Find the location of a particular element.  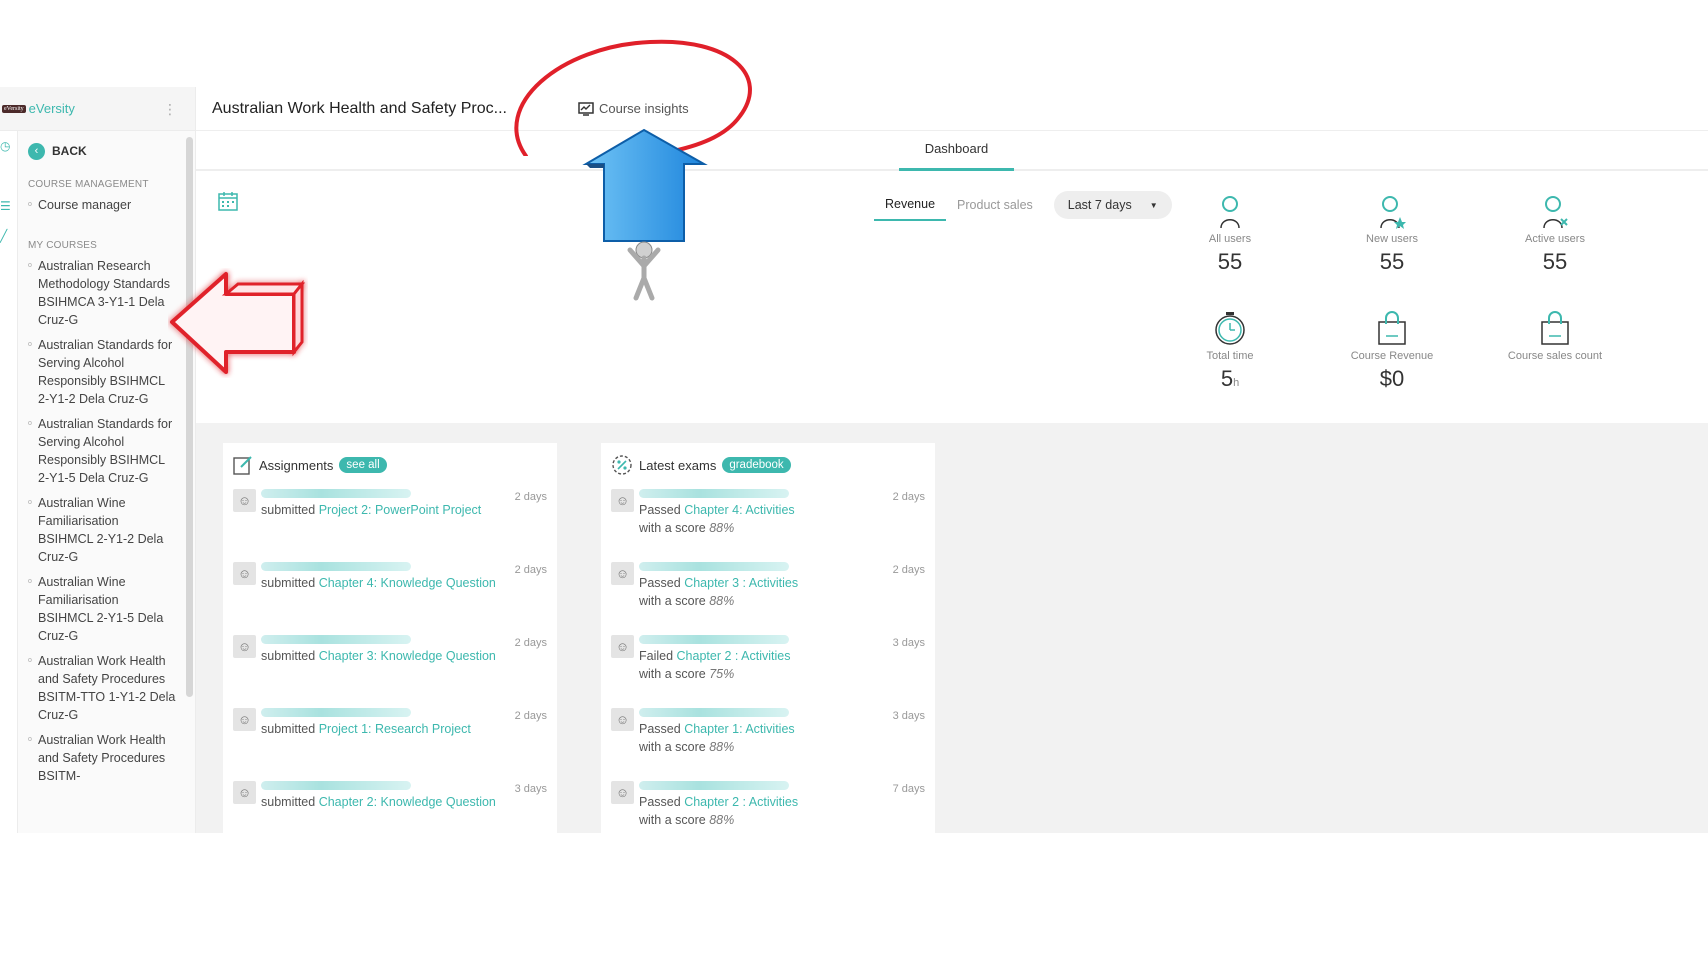

insights-chart-icon is located at coordinates (586, 108).